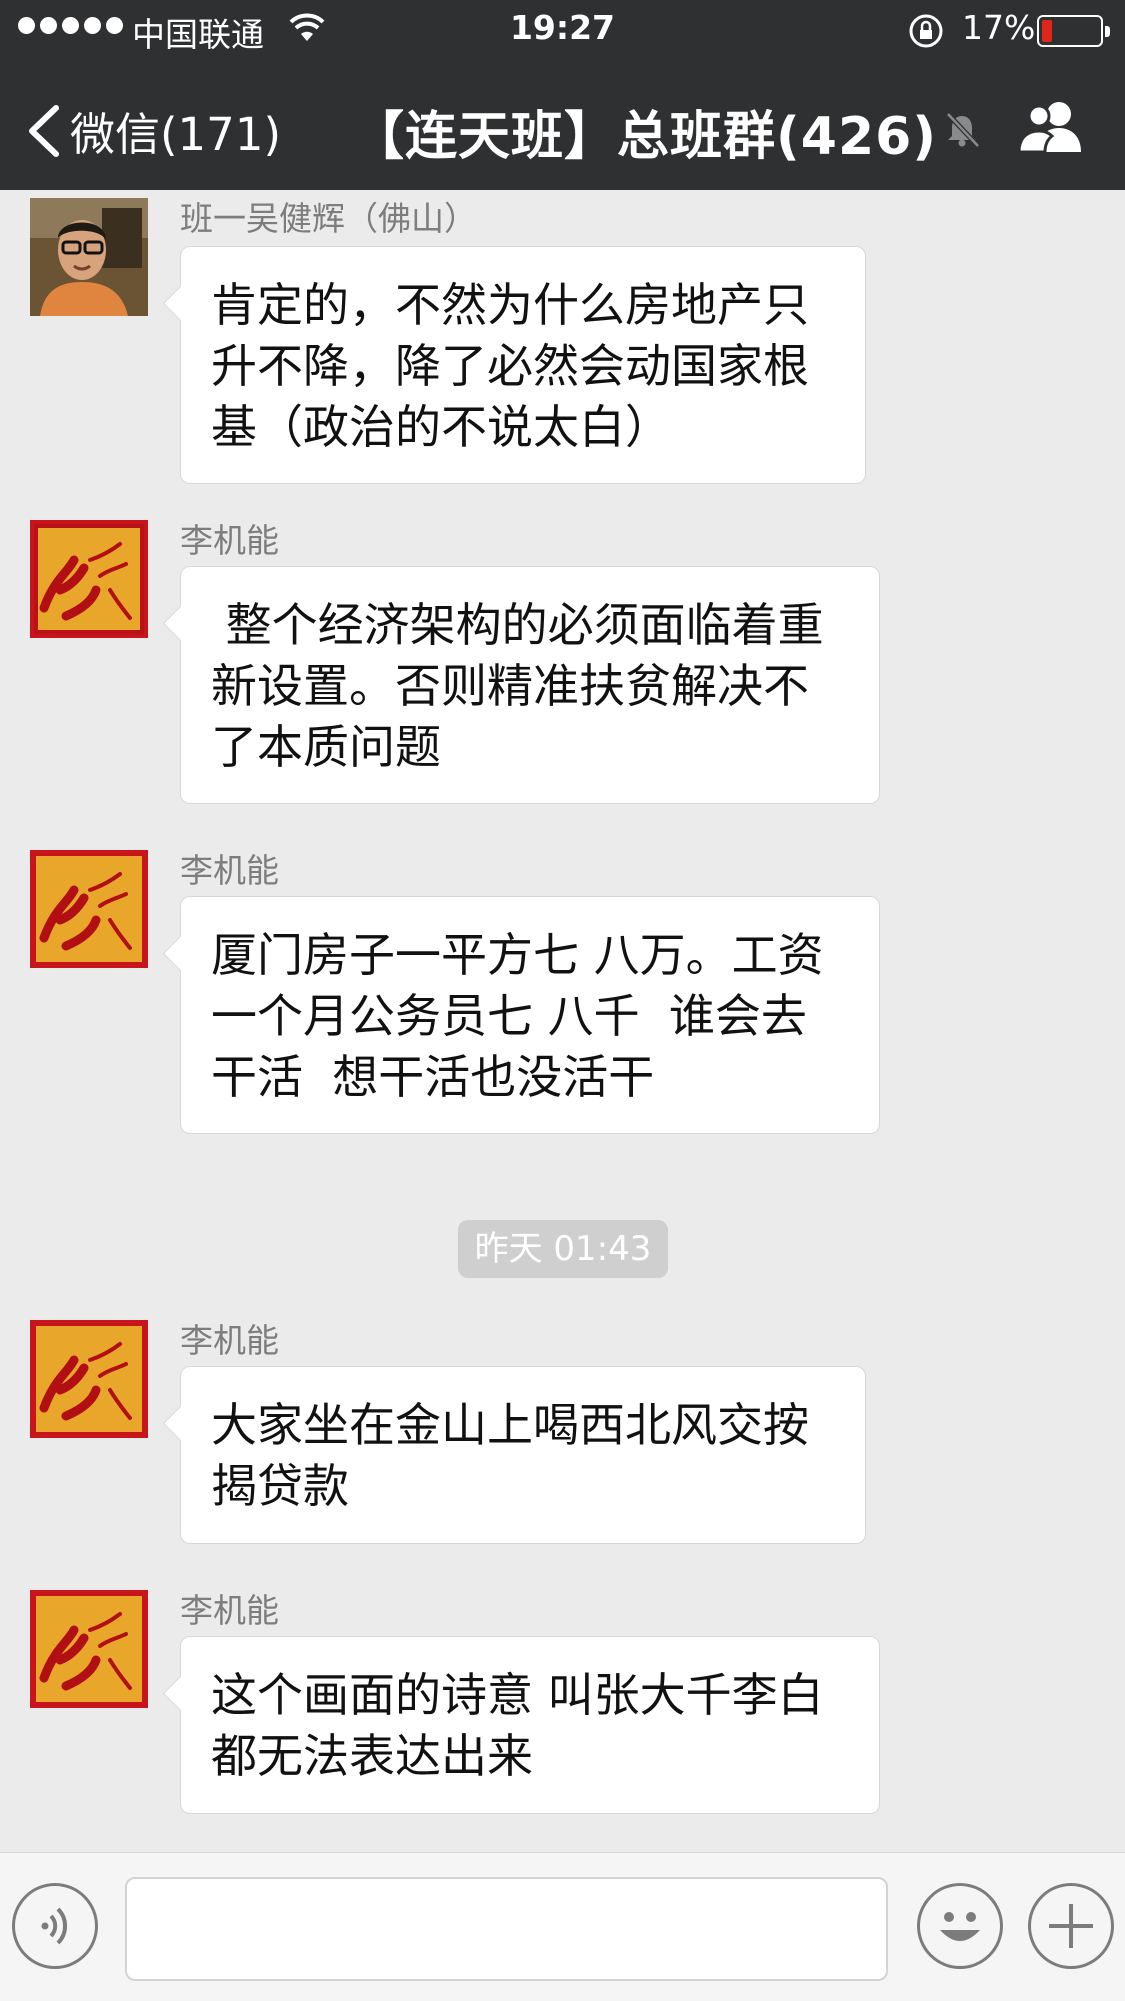 The width and height of the screenshot is (1125, 2001). What do you see at coordinates (530, 685) in the screenshot?
I see `message-bubble: 整个经济架构的必须面临着重 新设置。否则精准扶贫解决不 了本质问题` at bounding box center [530, 685].